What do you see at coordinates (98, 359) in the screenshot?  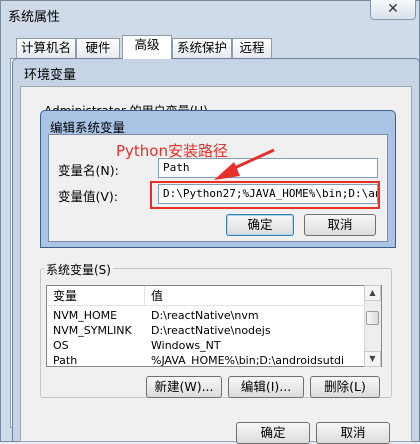 I see `row-name: Path` at bounding box center [98, 359].